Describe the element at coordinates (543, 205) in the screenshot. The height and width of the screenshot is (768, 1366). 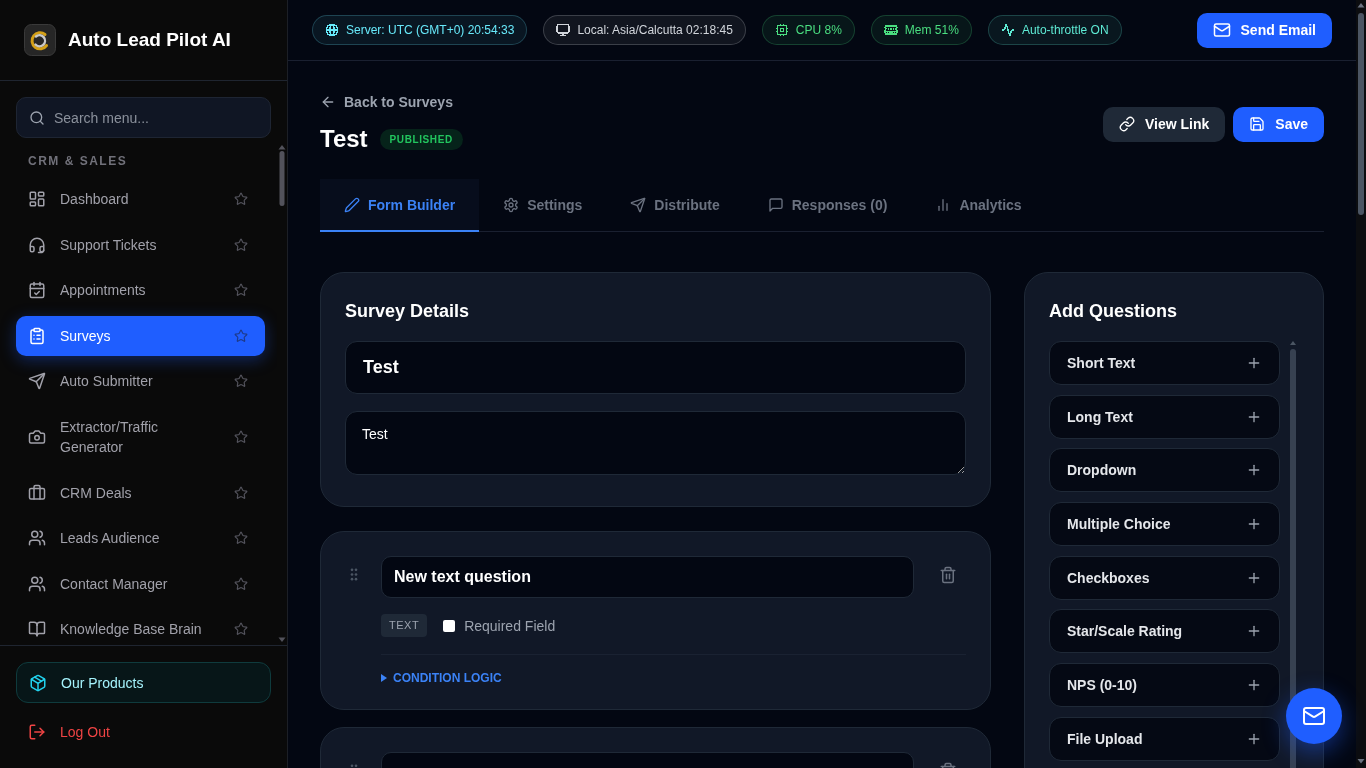
I see `tab: Settings` at that location.